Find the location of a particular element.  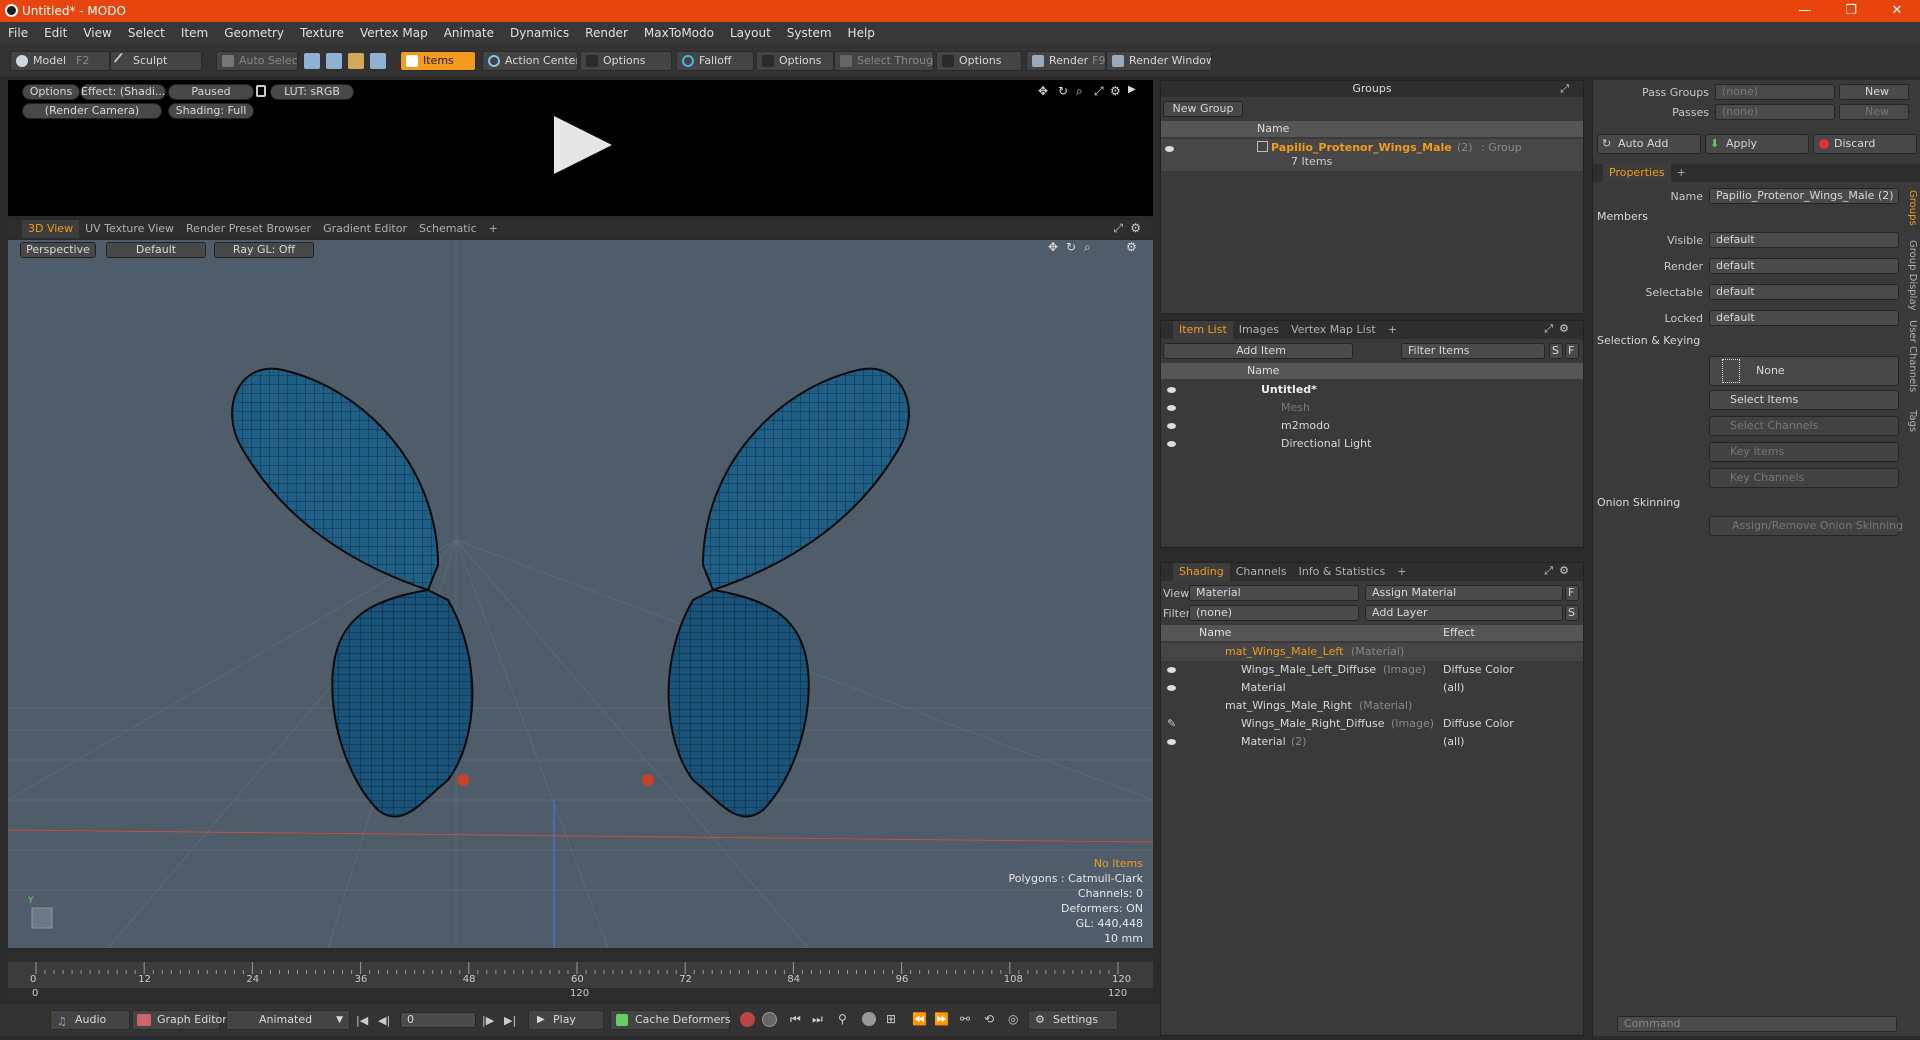

item-mesh: Mesh is located at coordinates (1372, 408).